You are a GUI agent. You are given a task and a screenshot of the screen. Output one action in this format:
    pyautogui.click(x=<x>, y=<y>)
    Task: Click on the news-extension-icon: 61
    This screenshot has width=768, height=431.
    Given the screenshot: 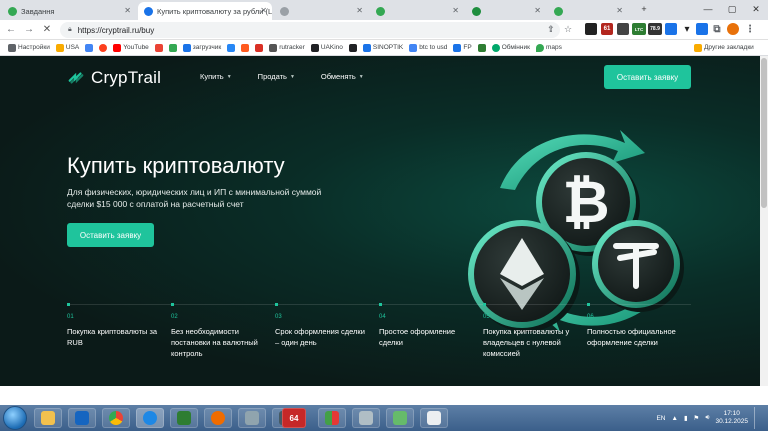 What is the action you would take?
    pyautogui.click(x=607, y=29)
    